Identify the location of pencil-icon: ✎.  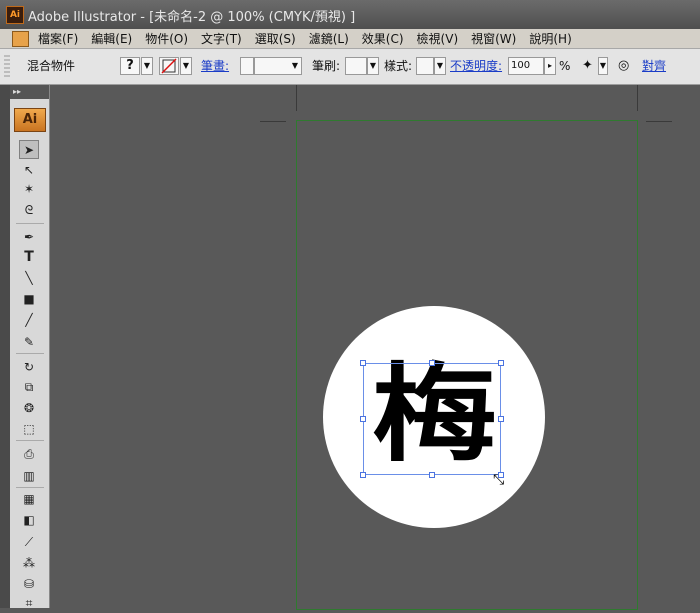
(29, 342).